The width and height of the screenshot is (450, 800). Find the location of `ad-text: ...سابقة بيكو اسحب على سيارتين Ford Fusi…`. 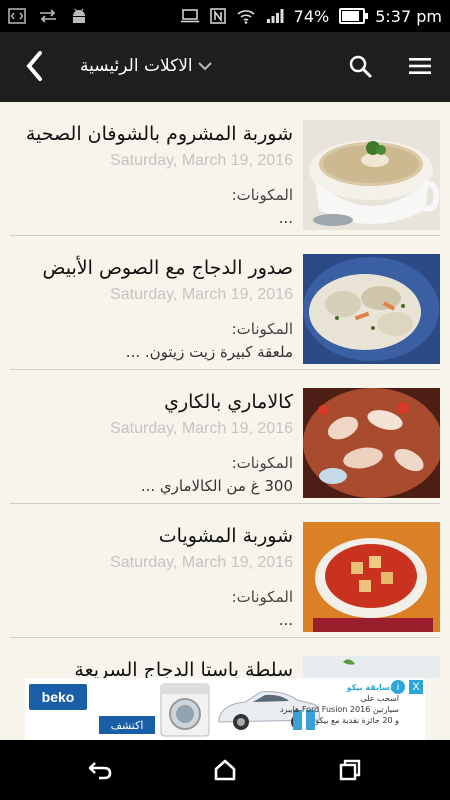

ad-text: ...سابقة بيكو اسحب على سيارتين Ford Fusi… is located at coordinates (339, 704).